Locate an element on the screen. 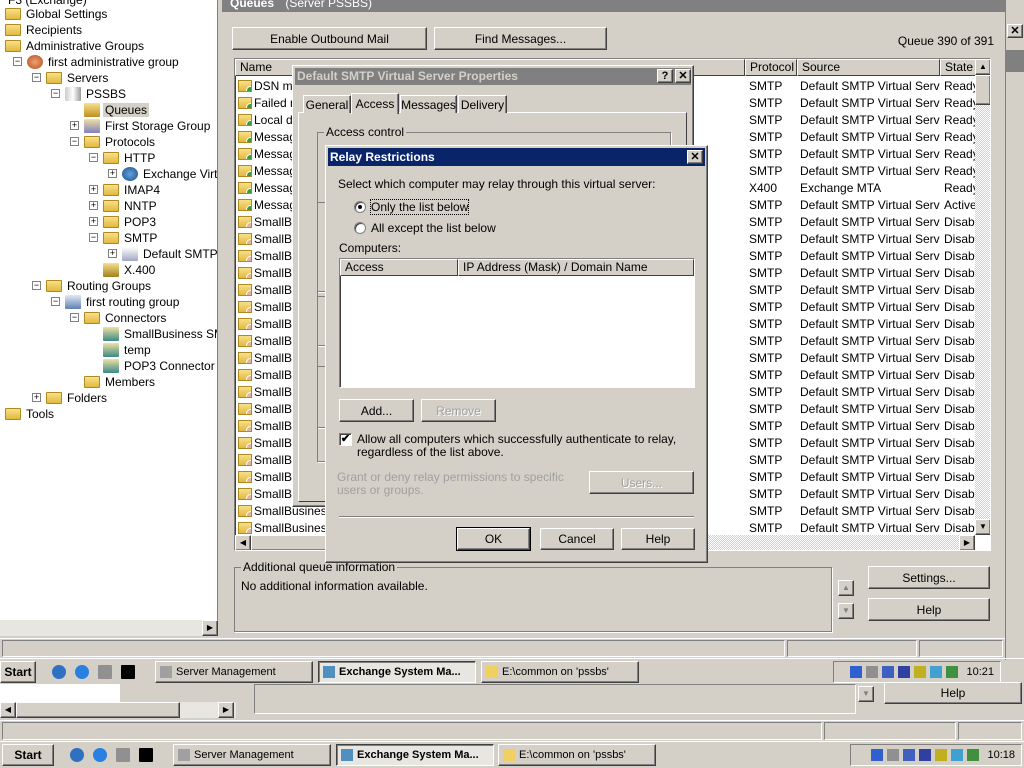 The height and width of the screenshot is (768, 1024). tab-access: Access is located at coordinates (375, 103).